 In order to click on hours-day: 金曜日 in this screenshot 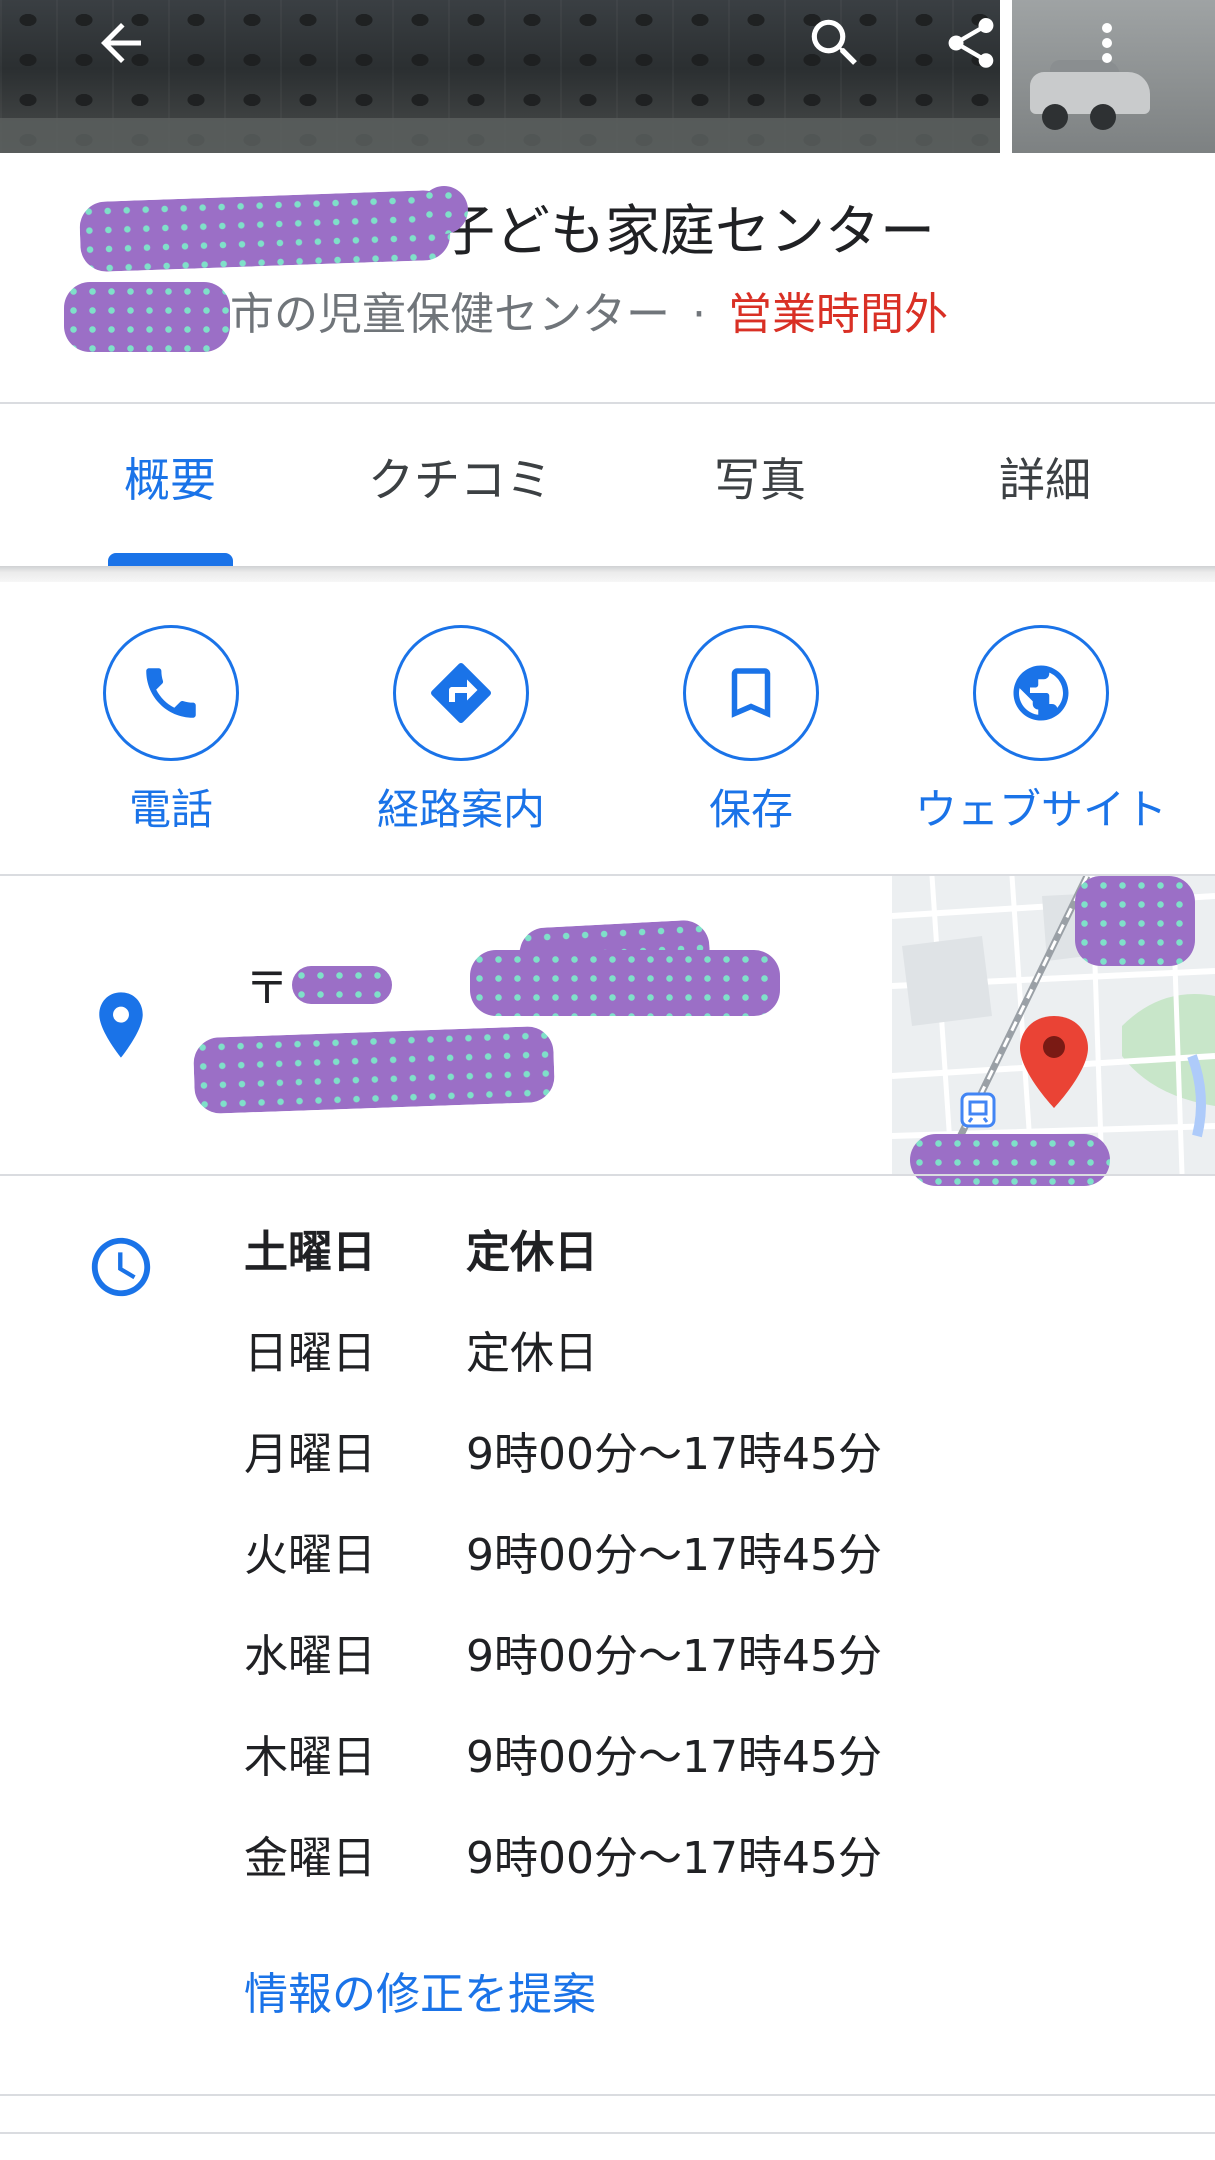, I will do `click(310, 1858)`.